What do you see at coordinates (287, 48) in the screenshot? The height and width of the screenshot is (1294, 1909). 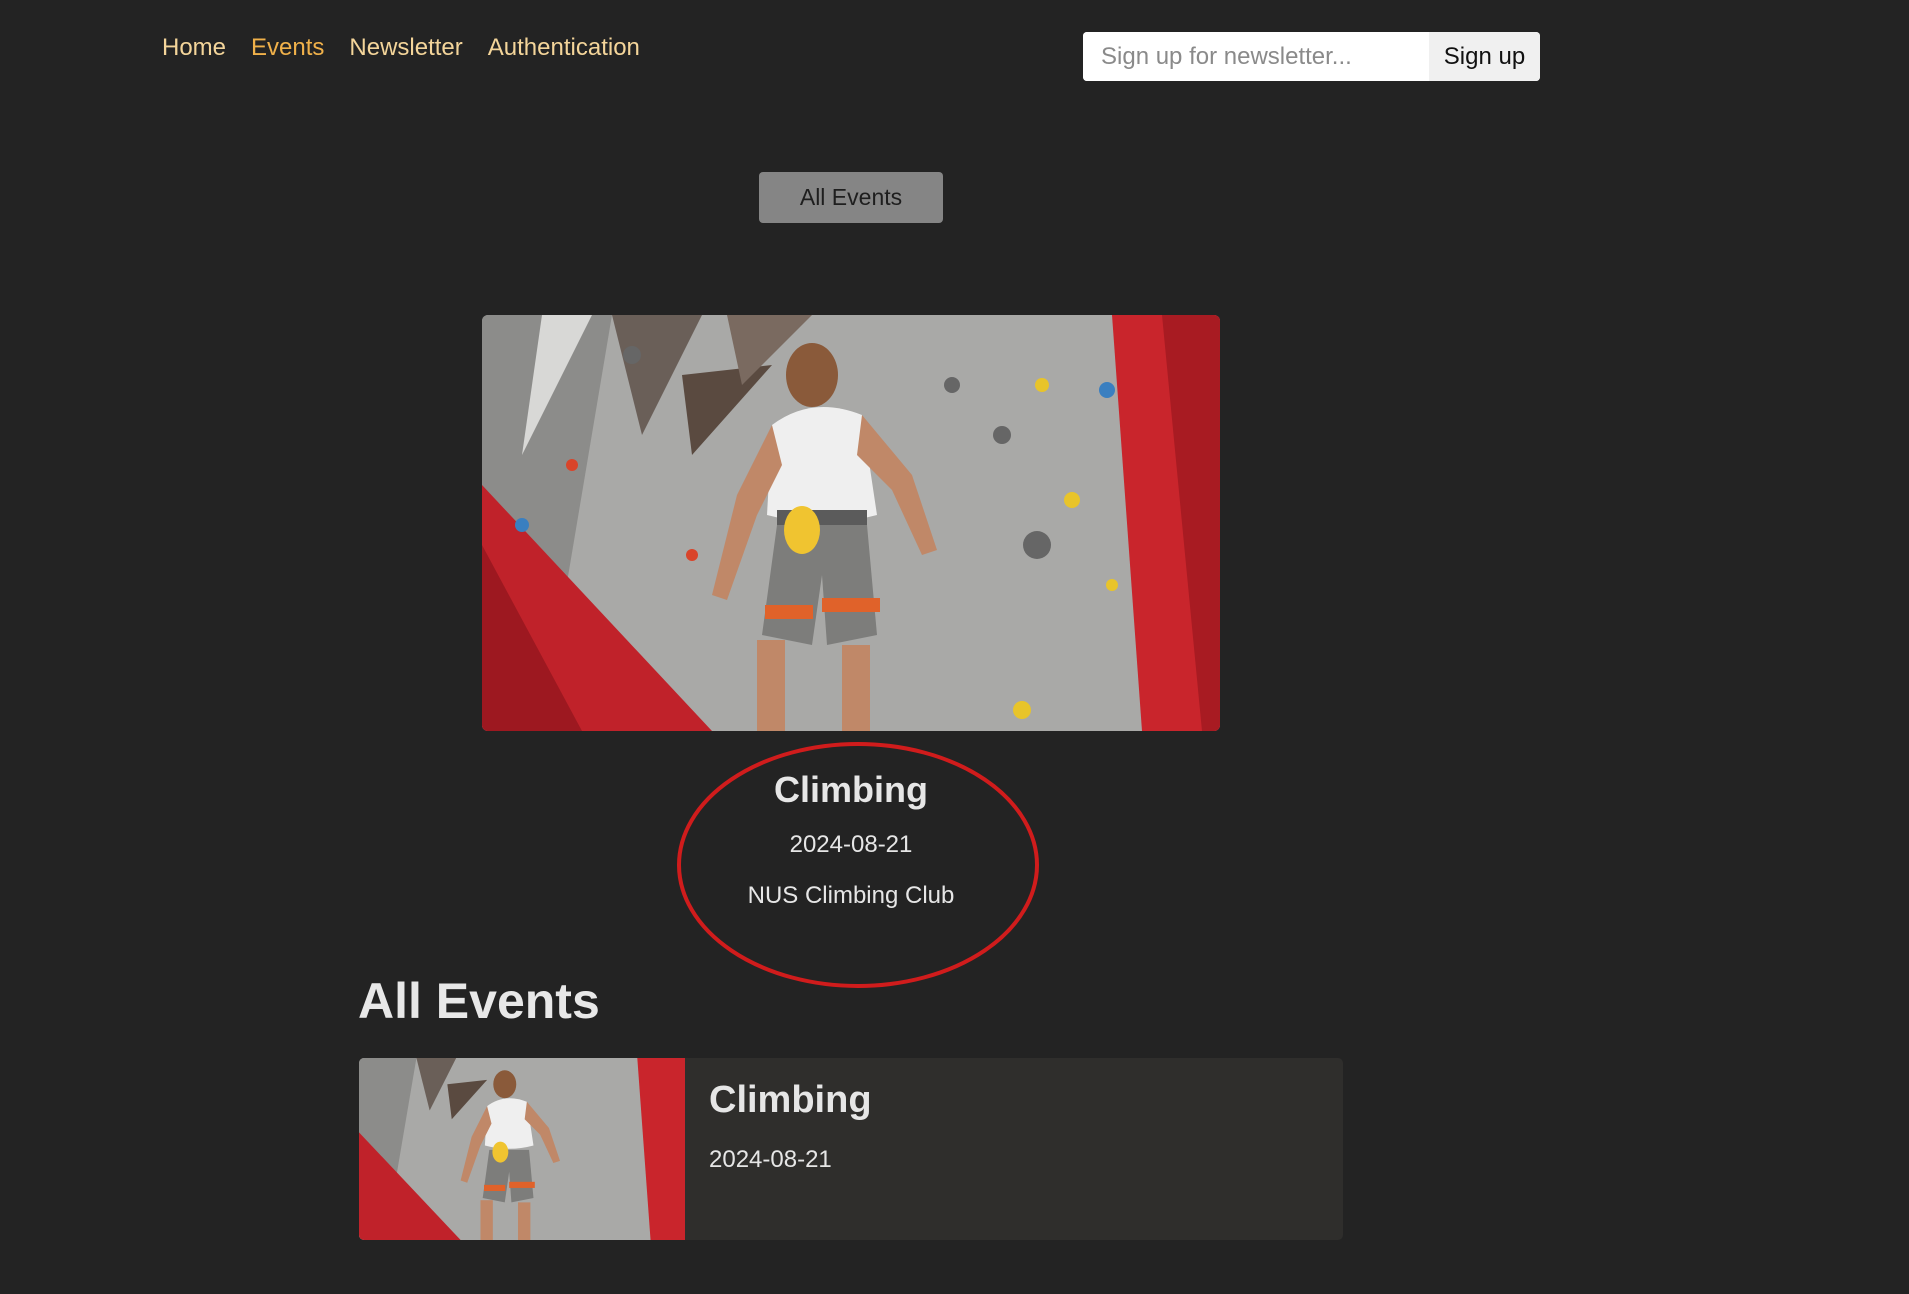 I see `nav-link-events: Events` at bounding box center [287, 48].